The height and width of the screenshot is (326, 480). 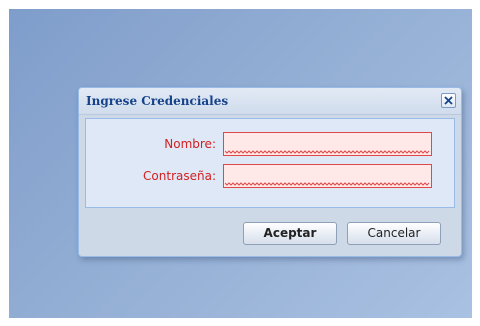 What do you see at coordinates (394, 233) in the screenshot?
I see `cancel-button: Cancelar` at bounding box center [394, 233].